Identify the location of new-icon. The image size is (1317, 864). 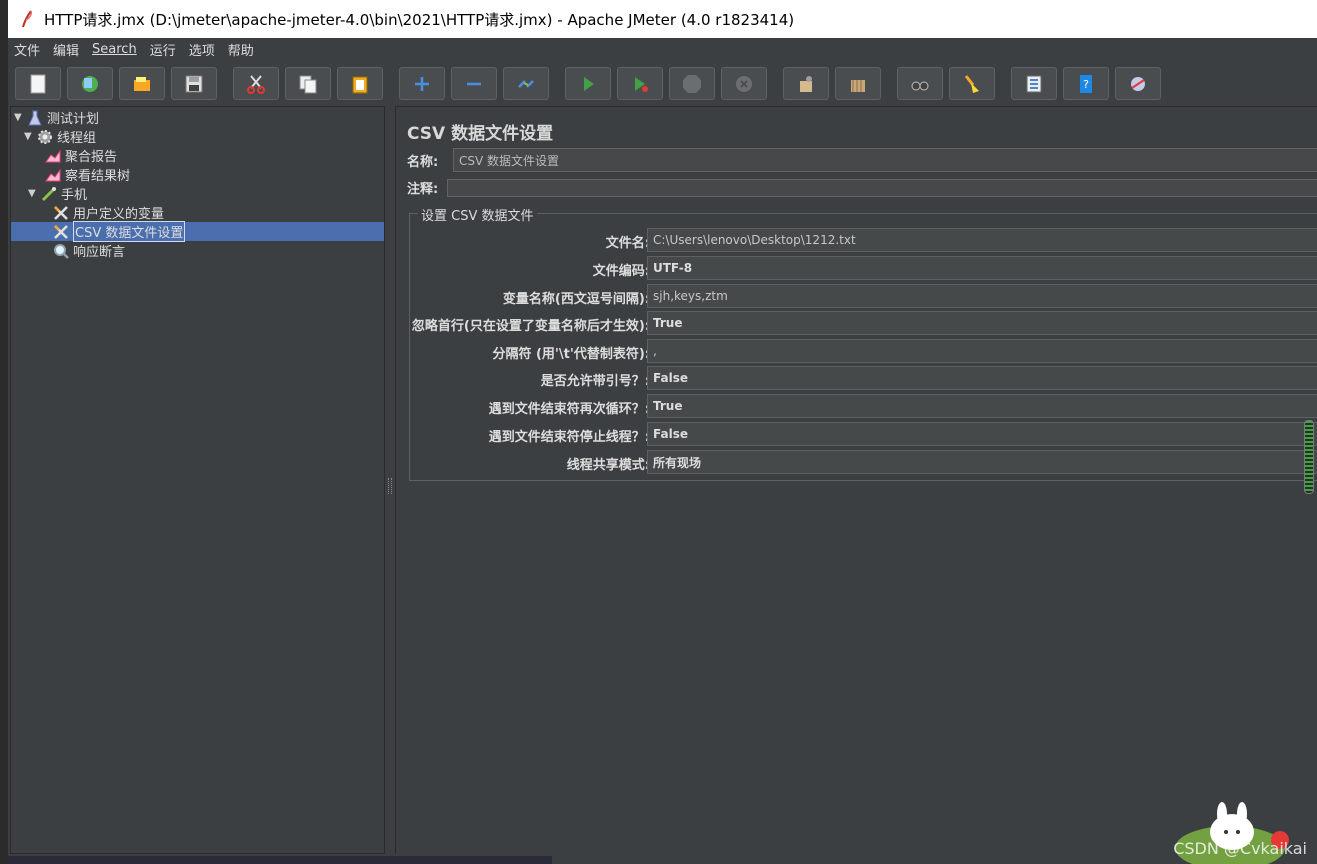
(38, 83).